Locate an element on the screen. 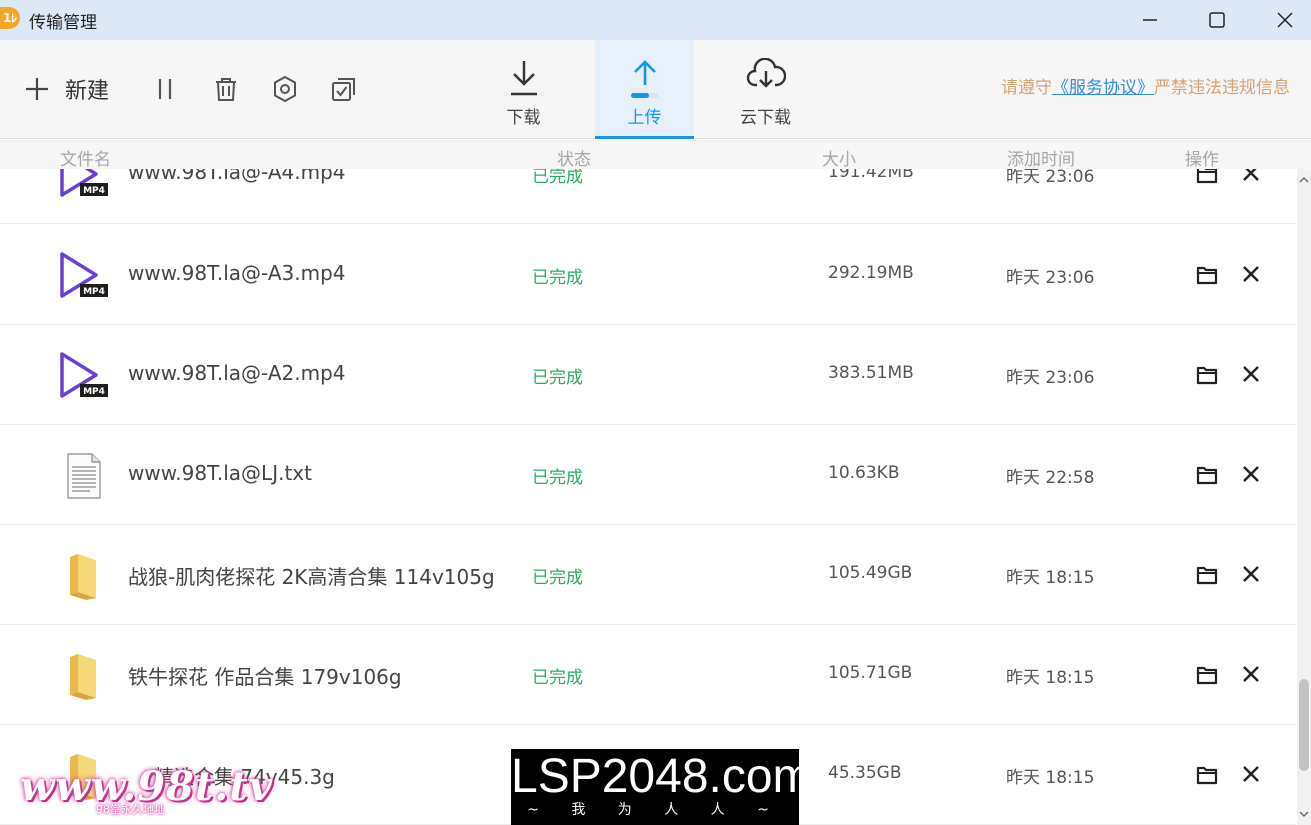 The width and height of the screenshot is (1311, 825). table-row: 铁牛探花 作品合集 179v106g 已完成 105.71GB 昨天 18:15 is located at coordinates (648, 675).